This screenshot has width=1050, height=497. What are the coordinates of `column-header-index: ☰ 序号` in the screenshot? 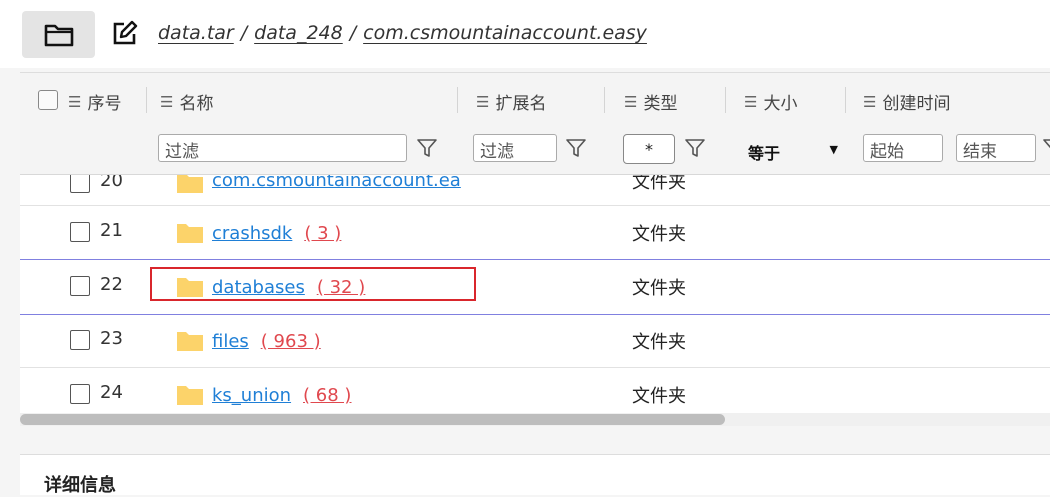 It's located at (95, 102).